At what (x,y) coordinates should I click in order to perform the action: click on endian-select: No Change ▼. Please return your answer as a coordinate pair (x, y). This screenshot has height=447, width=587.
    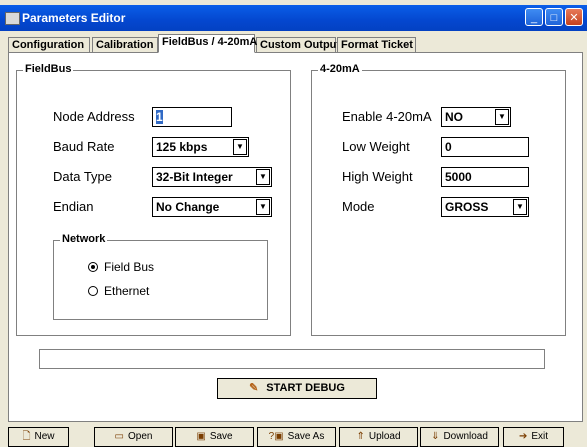
    Looking at the image, I should click on (212, 207).